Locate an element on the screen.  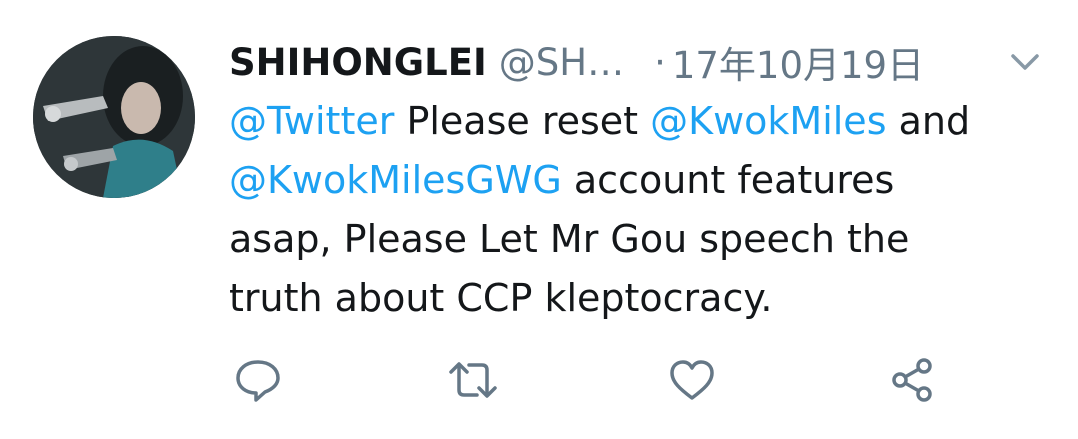
more-options-button is located at coordinates (1025, 62).